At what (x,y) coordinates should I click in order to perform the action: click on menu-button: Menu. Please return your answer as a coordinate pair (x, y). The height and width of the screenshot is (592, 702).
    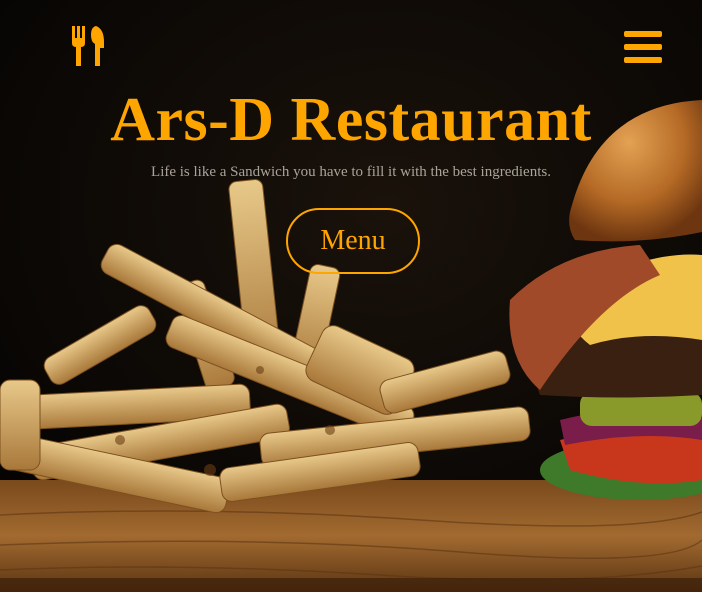
    Looking at the image, I should click on (353, 241).